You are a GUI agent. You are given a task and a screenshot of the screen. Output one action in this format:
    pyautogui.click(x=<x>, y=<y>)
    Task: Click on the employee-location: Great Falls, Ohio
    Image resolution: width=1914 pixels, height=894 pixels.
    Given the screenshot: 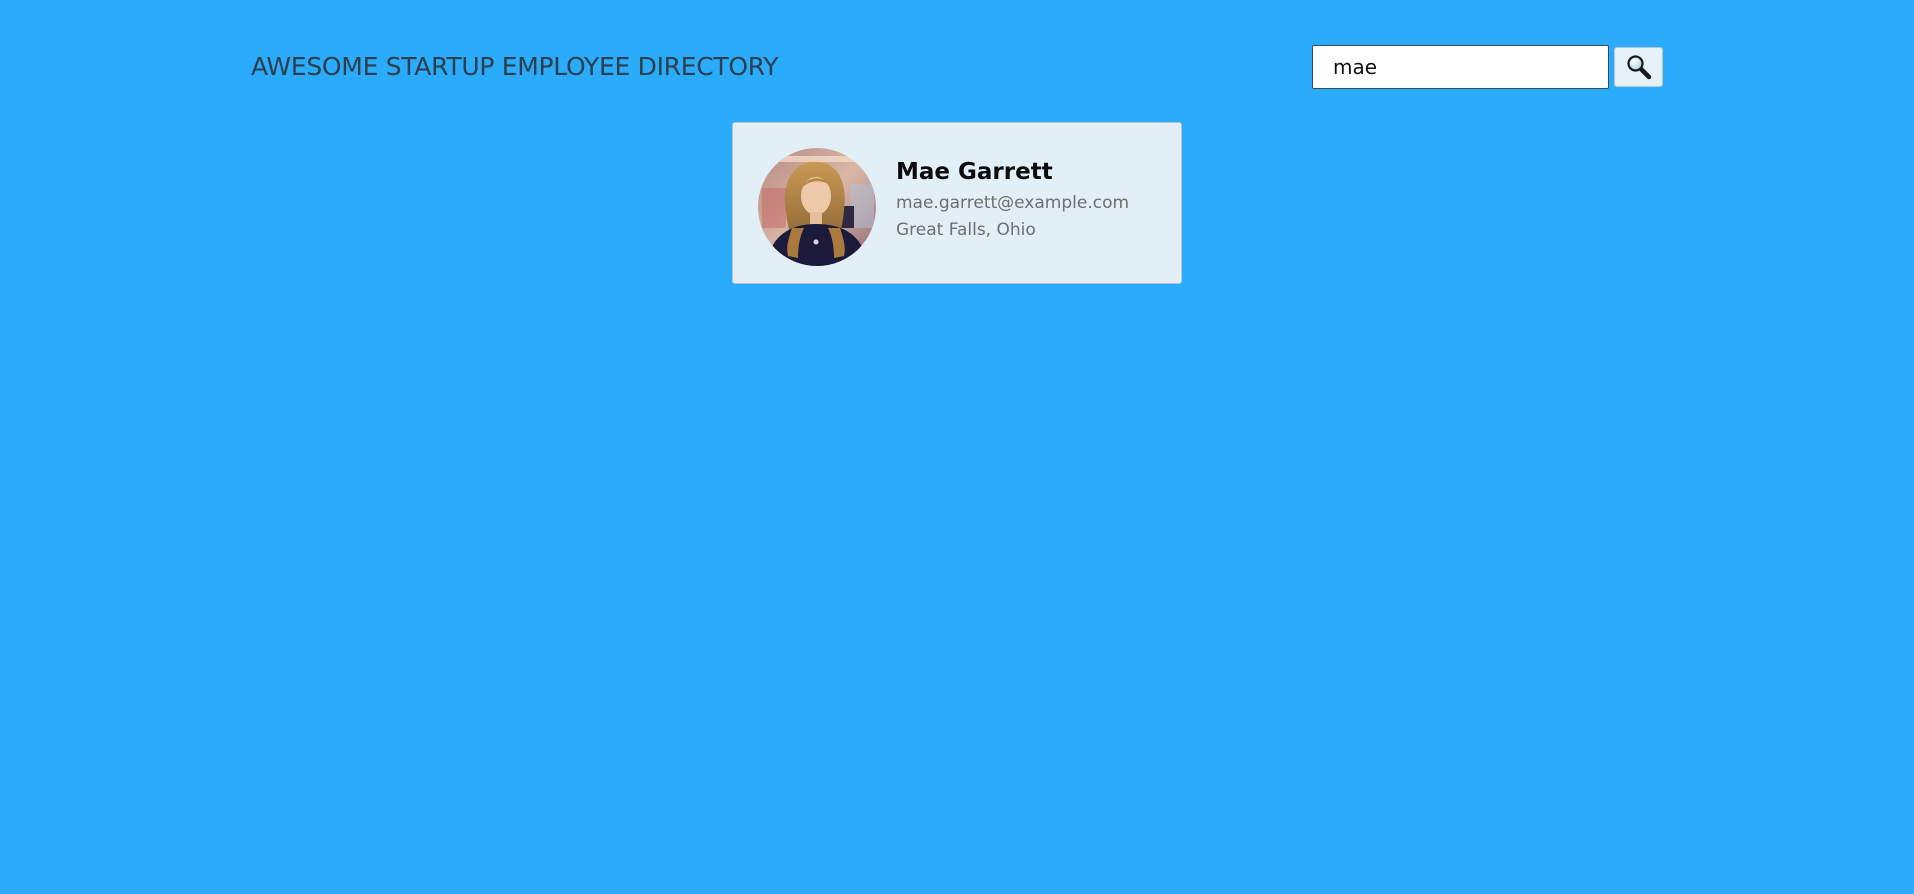 What is the action you would take?
    pyautogui.click(x=966, y=230)
    